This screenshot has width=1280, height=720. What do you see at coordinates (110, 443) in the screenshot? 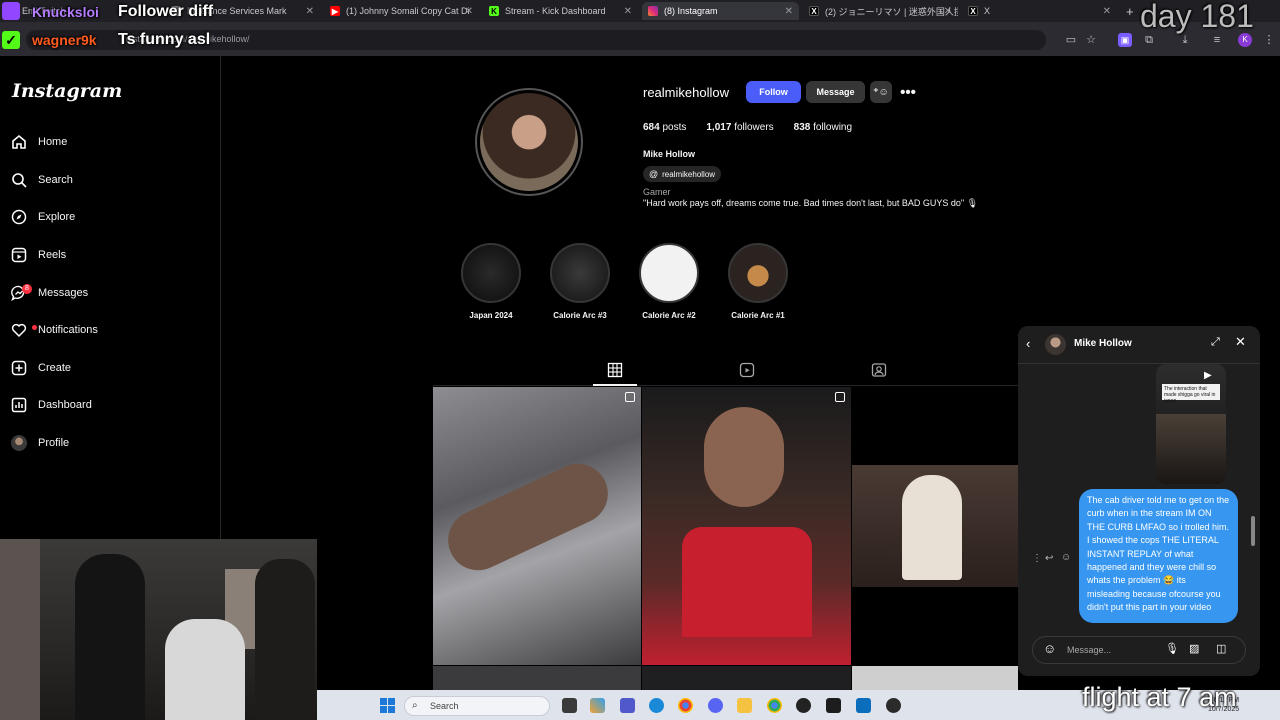
I see `sidebar-item-profile: Profile` at bounding box center [110, 443].